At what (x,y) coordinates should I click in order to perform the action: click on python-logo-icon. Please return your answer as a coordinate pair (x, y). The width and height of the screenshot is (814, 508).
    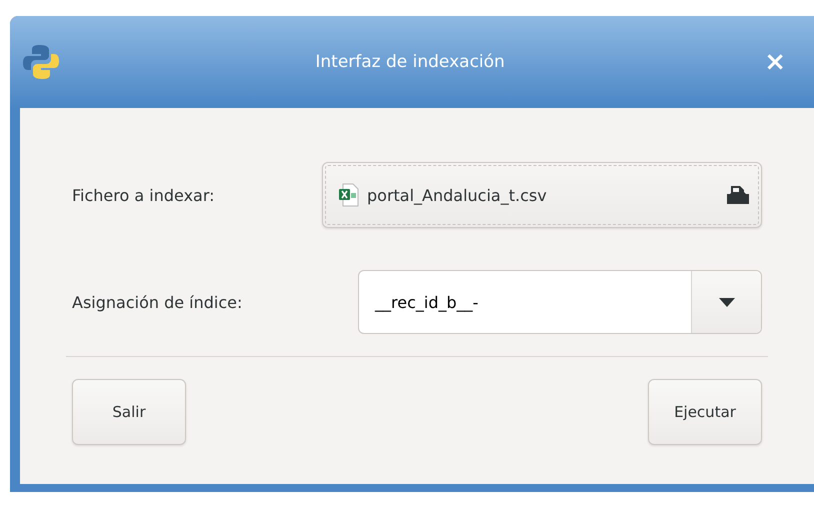
    Looking at the image, I should click on (41, 62).